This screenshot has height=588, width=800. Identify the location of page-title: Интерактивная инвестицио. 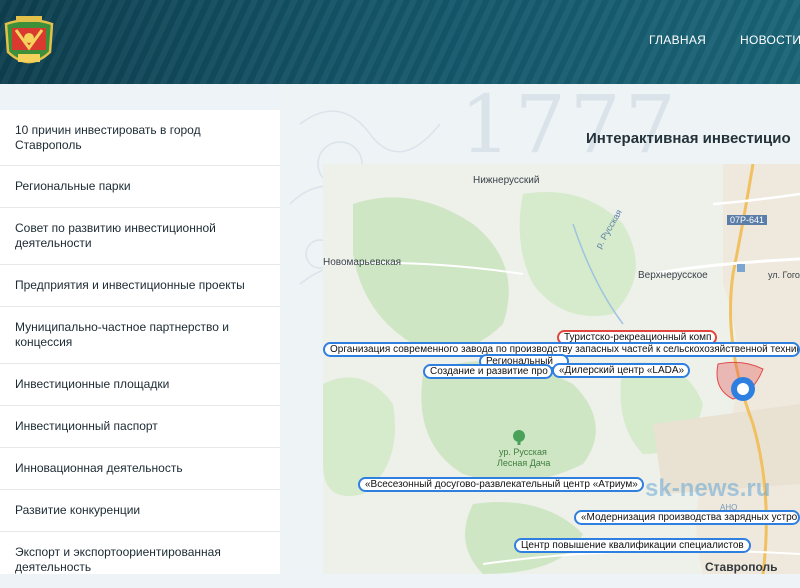
(688, 138).